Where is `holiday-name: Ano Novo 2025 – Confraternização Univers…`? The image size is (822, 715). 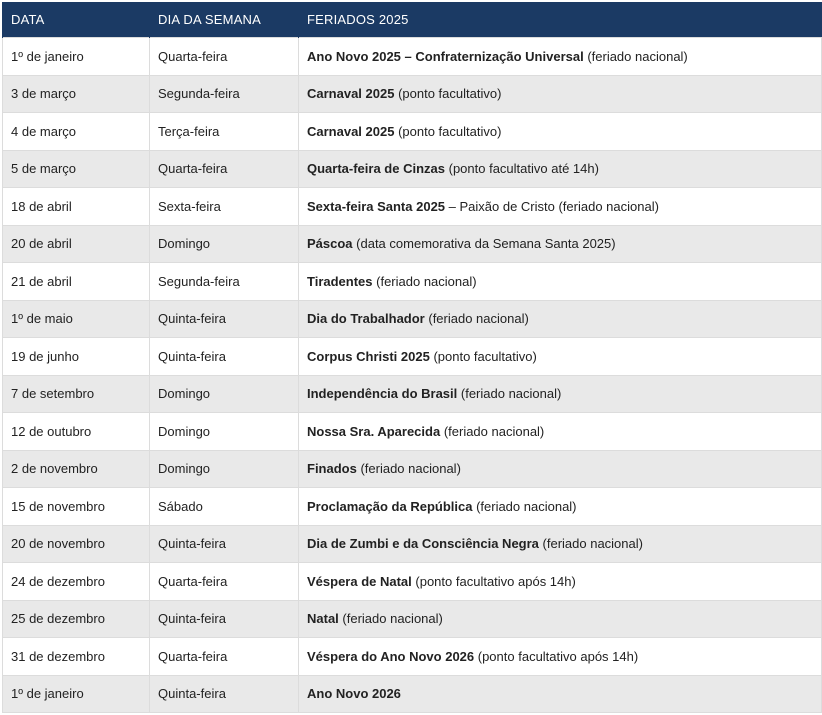
holiday-name: Ano Novo 2025 – Confraternização Univers… is located at coordinates (445, 56).